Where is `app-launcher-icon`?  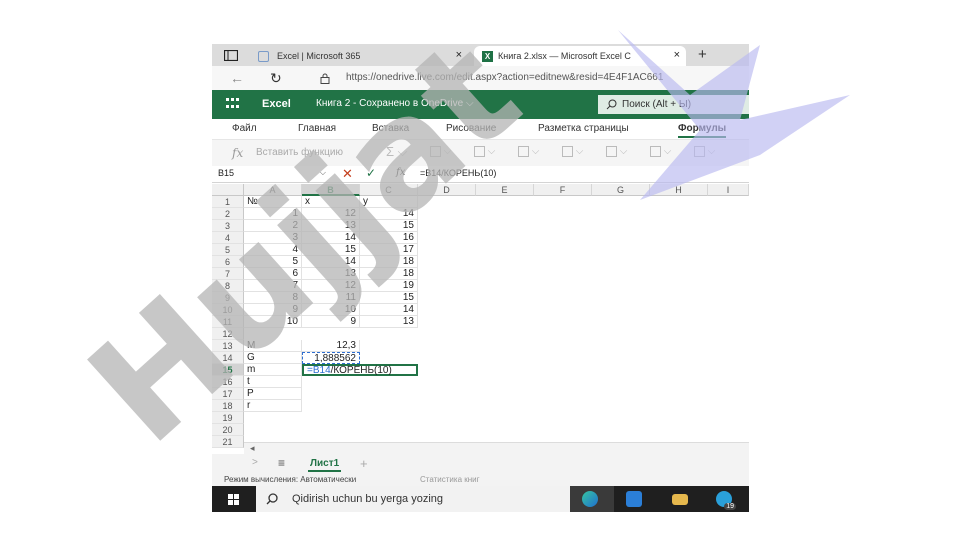
app-launcher-icon is located at coordinates (233, 104).